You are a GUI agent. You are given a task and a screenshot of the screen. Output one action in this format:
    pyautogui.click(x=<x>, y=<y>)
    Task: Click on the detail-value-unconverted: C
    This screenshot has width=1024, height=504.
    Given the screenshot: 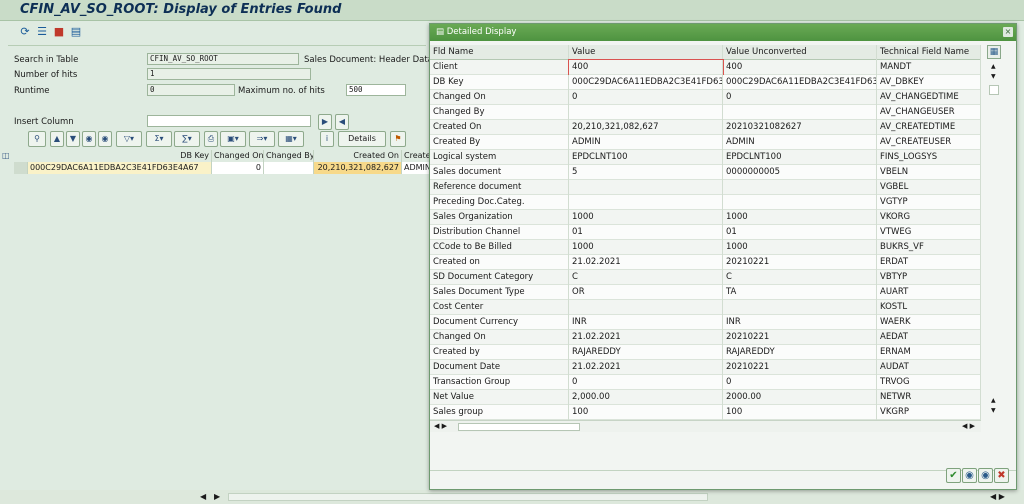 What is the action you would take?
    pyautogui.click(x=800, y=277)
    